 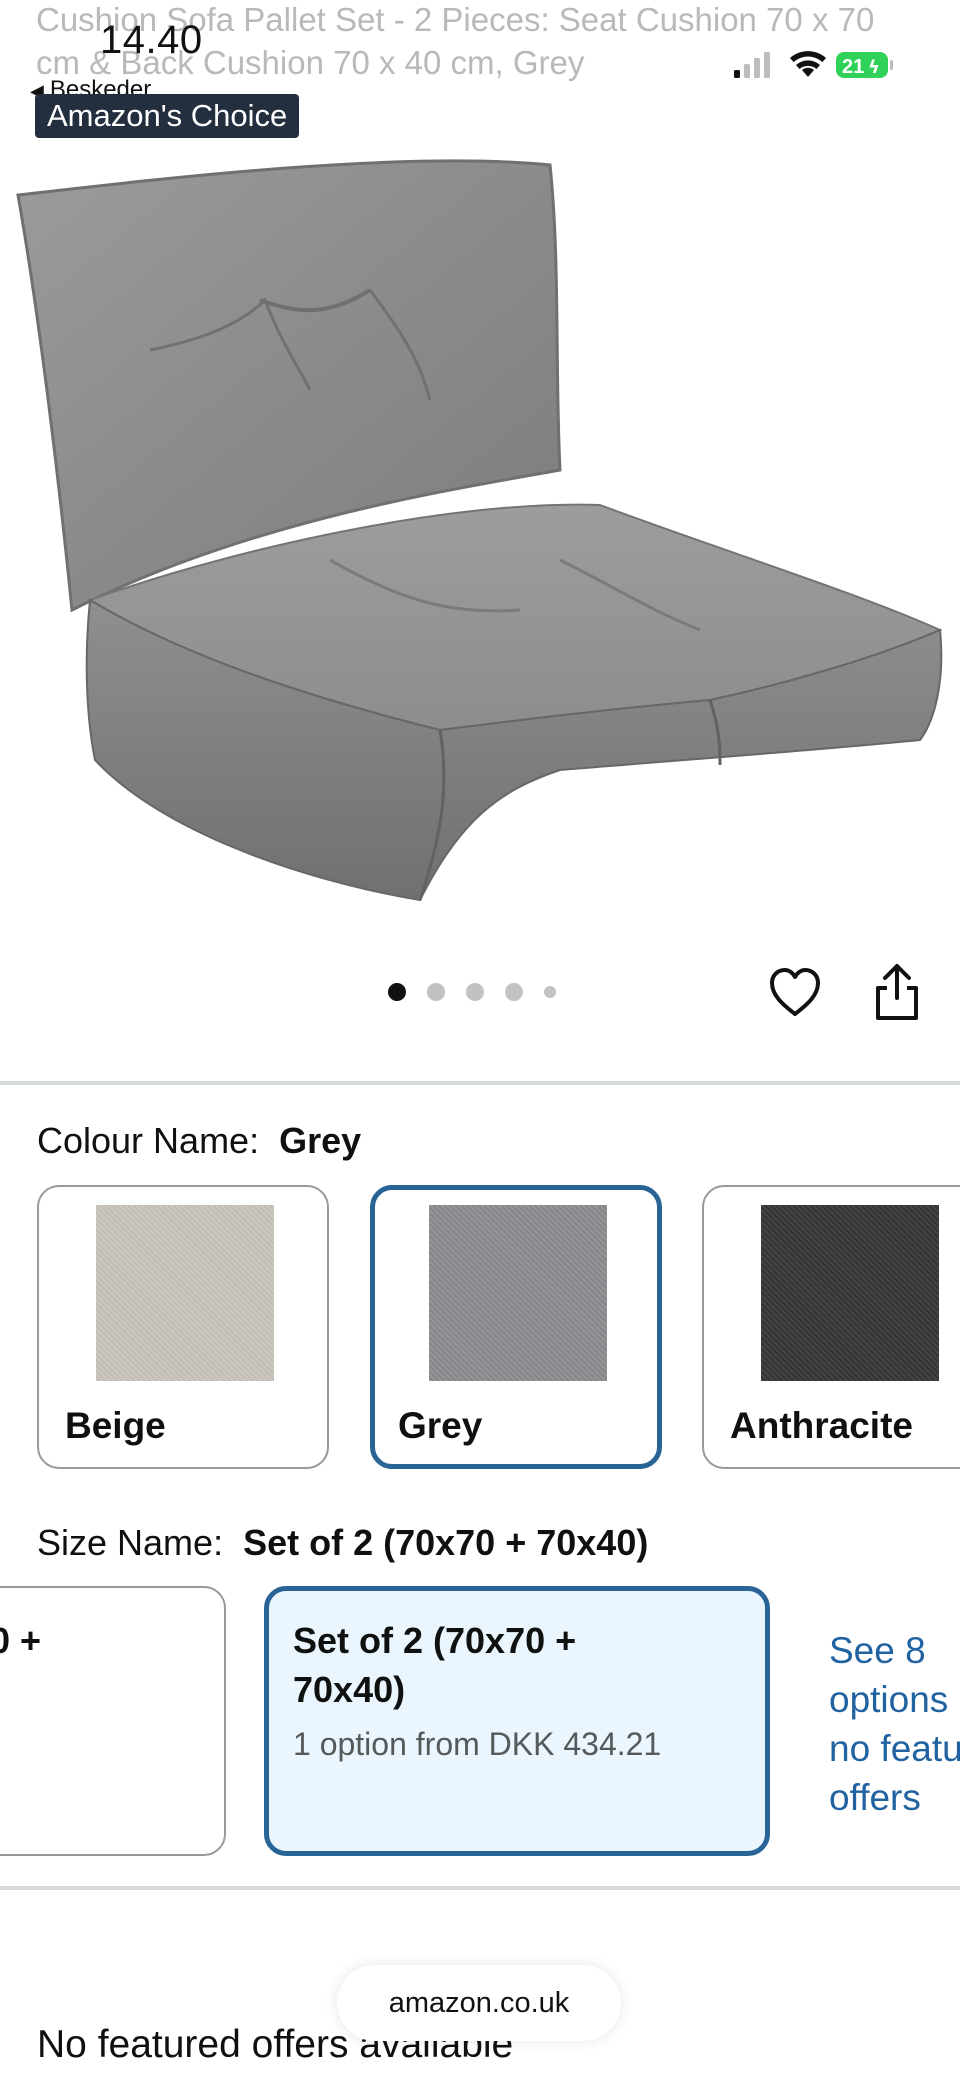 I want to click on size-option-price: 1 option from DKK 434.21, so click(x=477, y=1744).